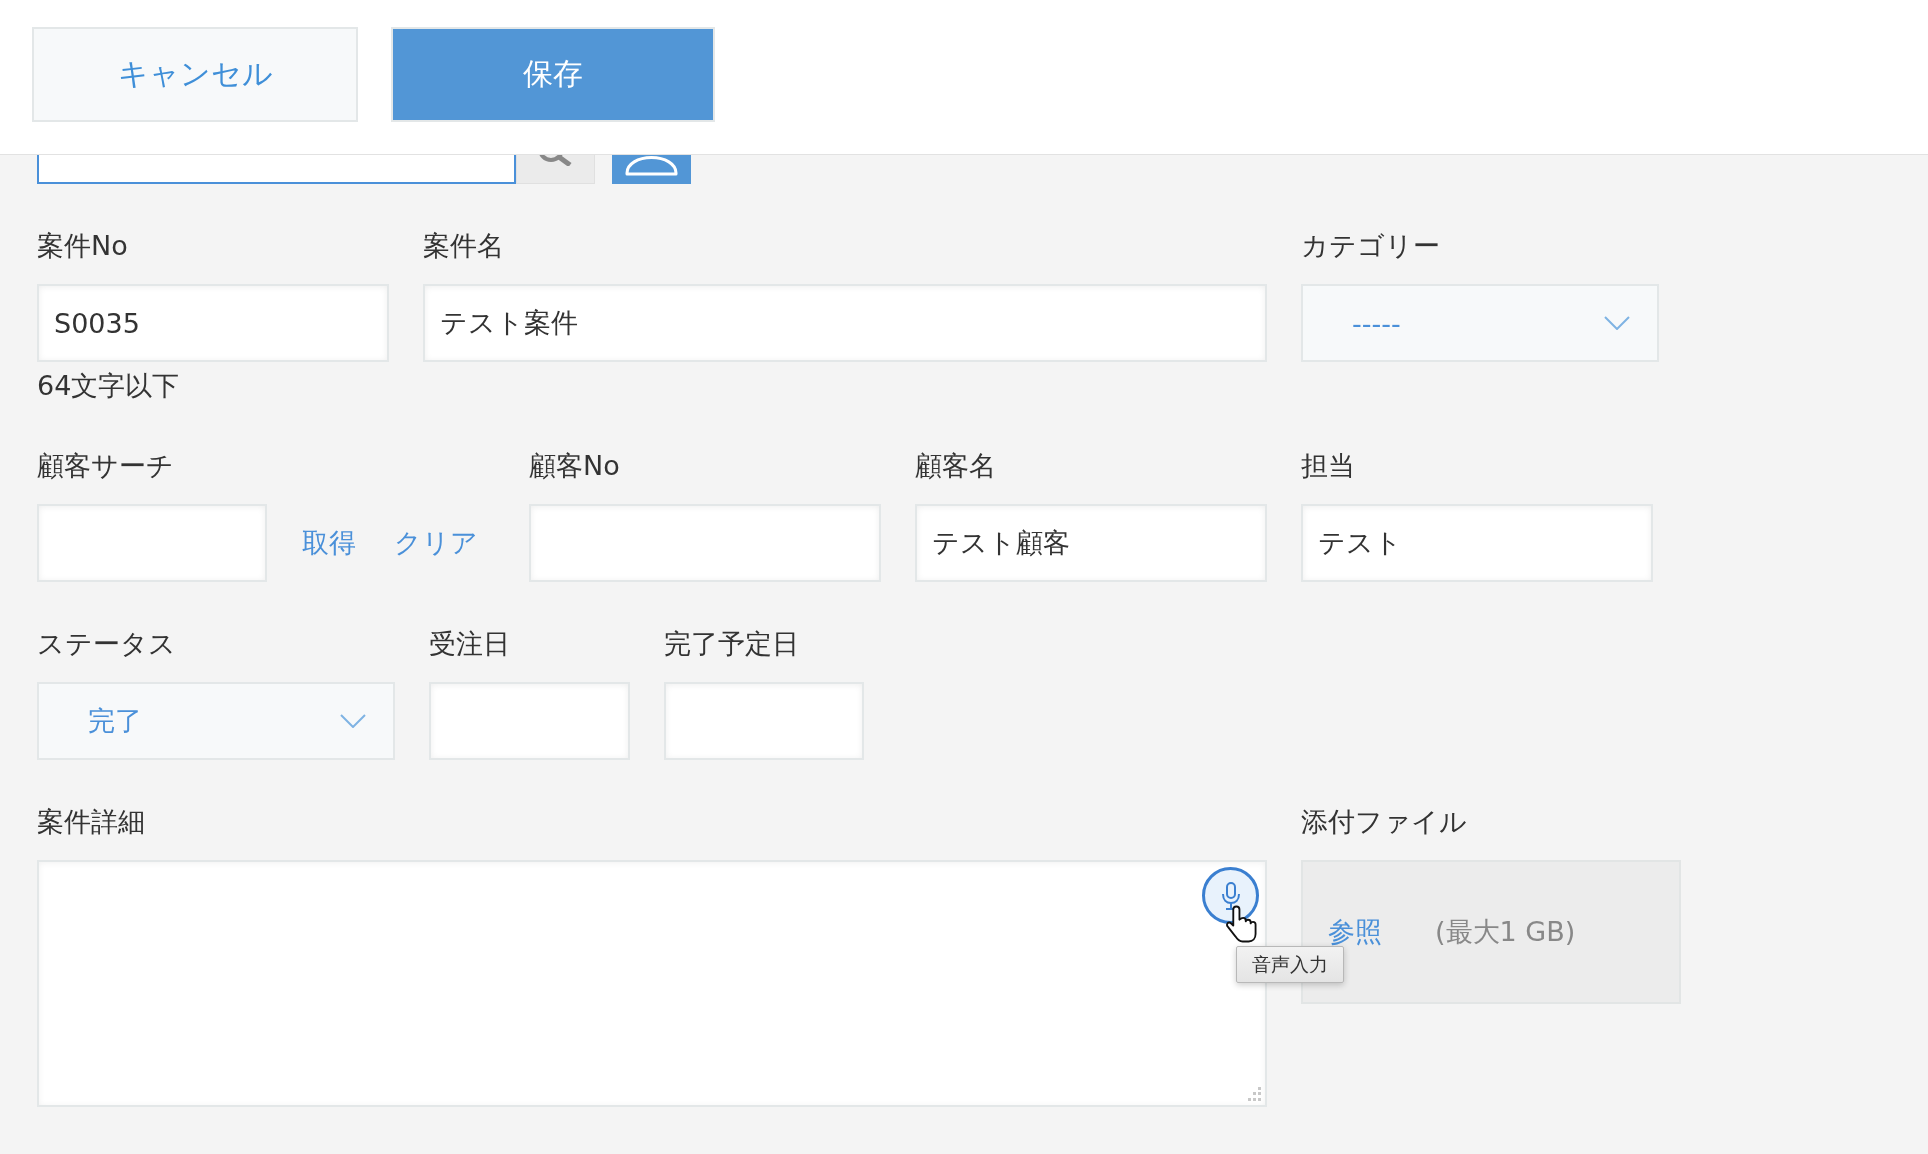 Image resolution: width=1928 pixels, height=1154 pixels. Describe the element at coordinates (1505, 932) in the screenshot. I see `size-limit-text: (最大1 GB)` at that location.